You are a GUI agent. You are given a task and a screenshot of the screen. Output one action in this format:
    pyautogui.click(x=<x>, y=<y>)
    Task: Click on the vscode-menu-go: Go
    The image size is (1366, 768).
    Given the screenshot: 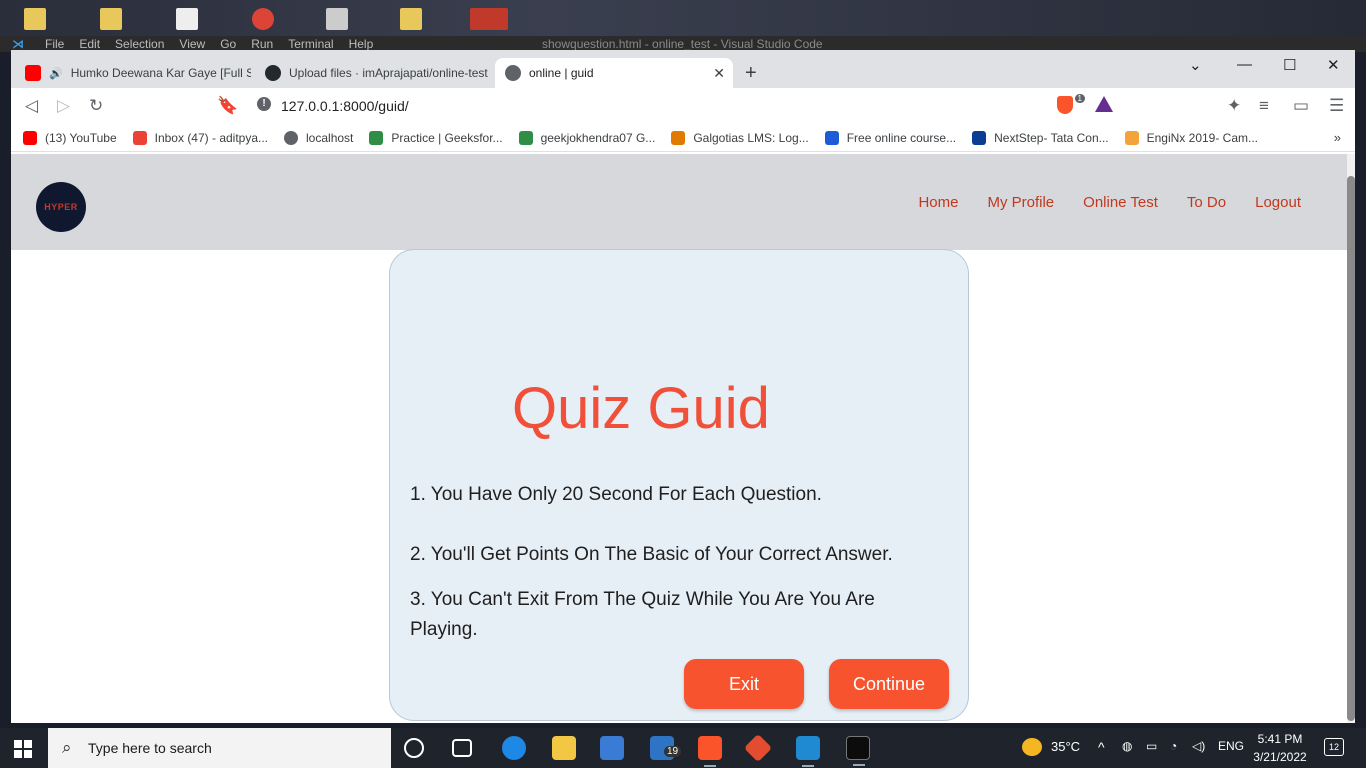 What is the action you would take?
    pyautogui.click(x=228, y=44)
    